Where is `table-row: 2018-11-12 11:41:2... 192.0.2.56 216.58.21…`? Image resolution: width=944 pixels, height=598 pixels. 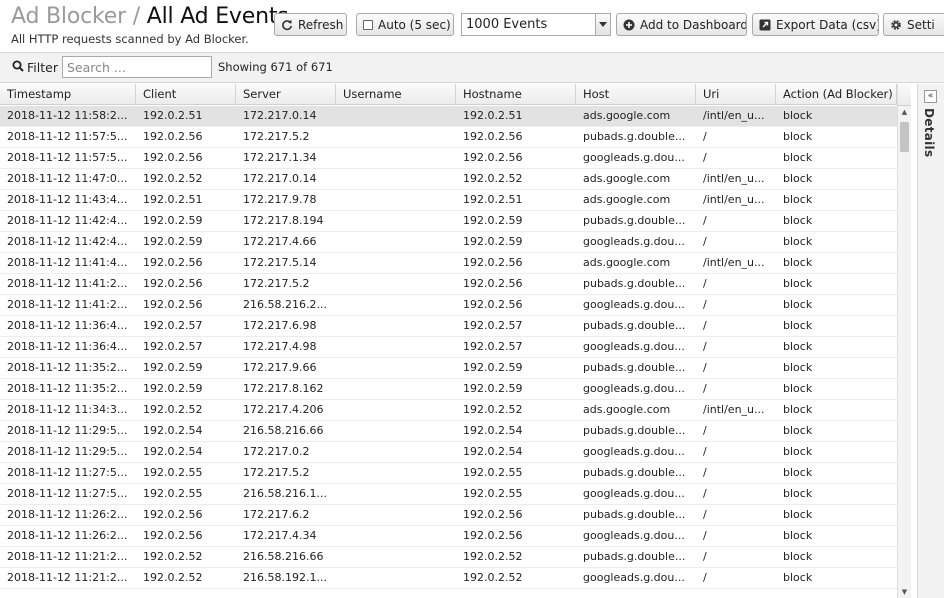 table-row: 2018-11-12 11:41:2... 192.0.2.56 216.58.21… is located at coordinates (448, 305).